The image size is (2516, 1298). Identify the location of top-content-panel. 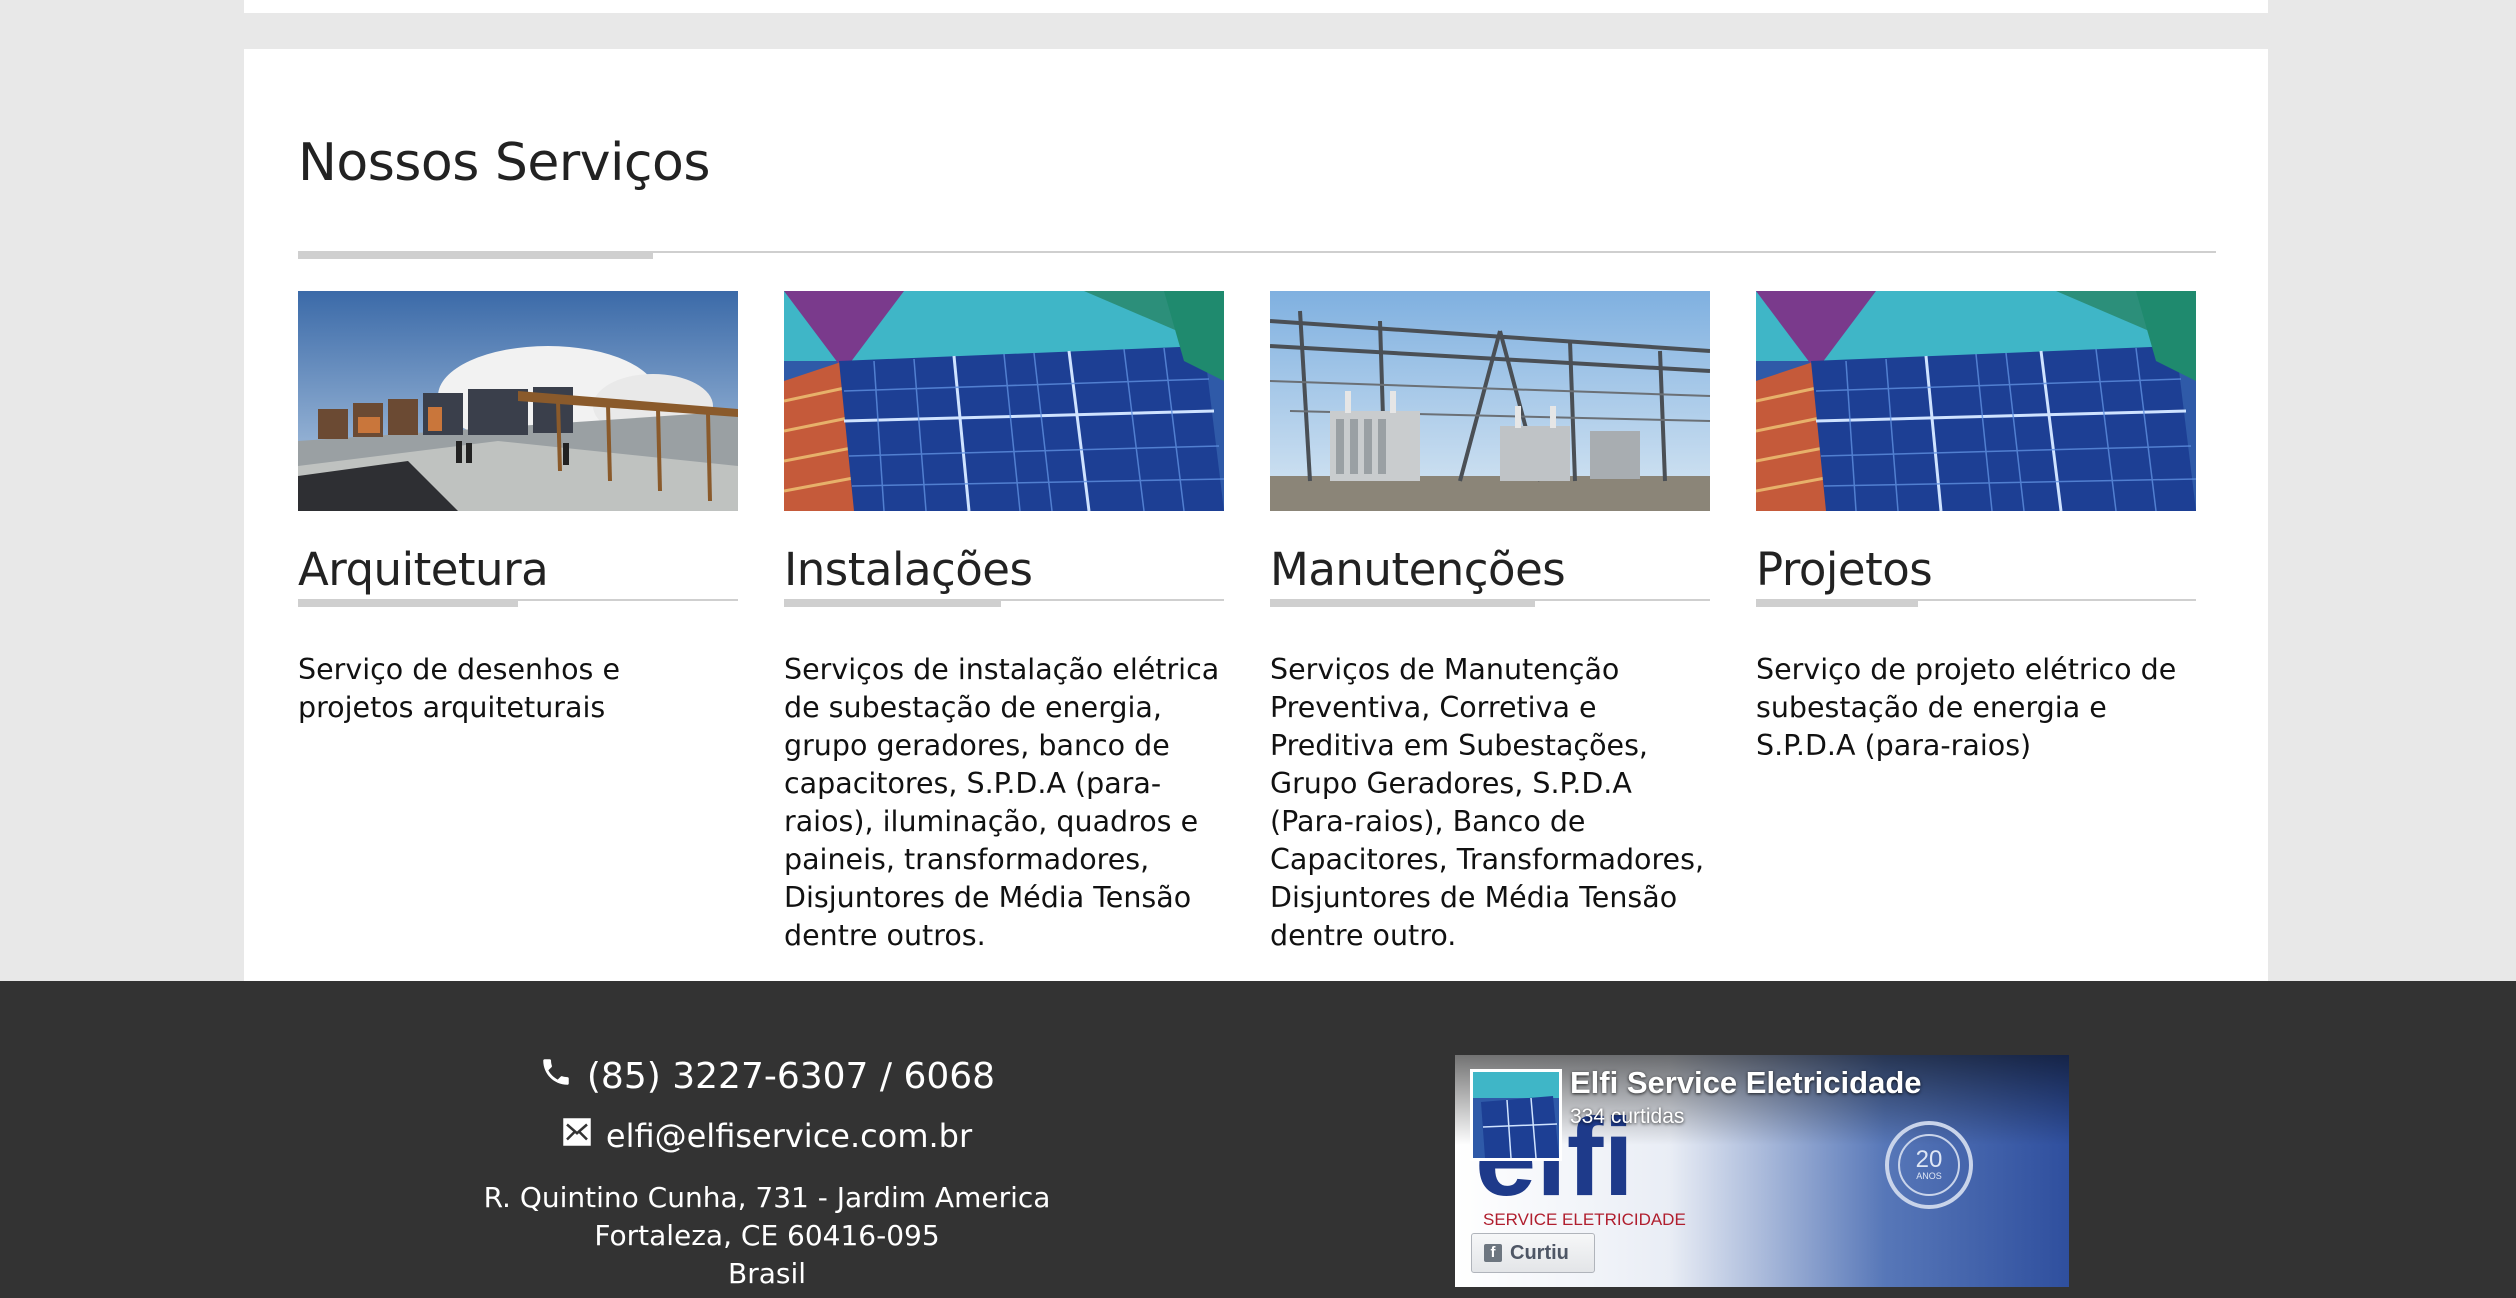
(1256, 6).